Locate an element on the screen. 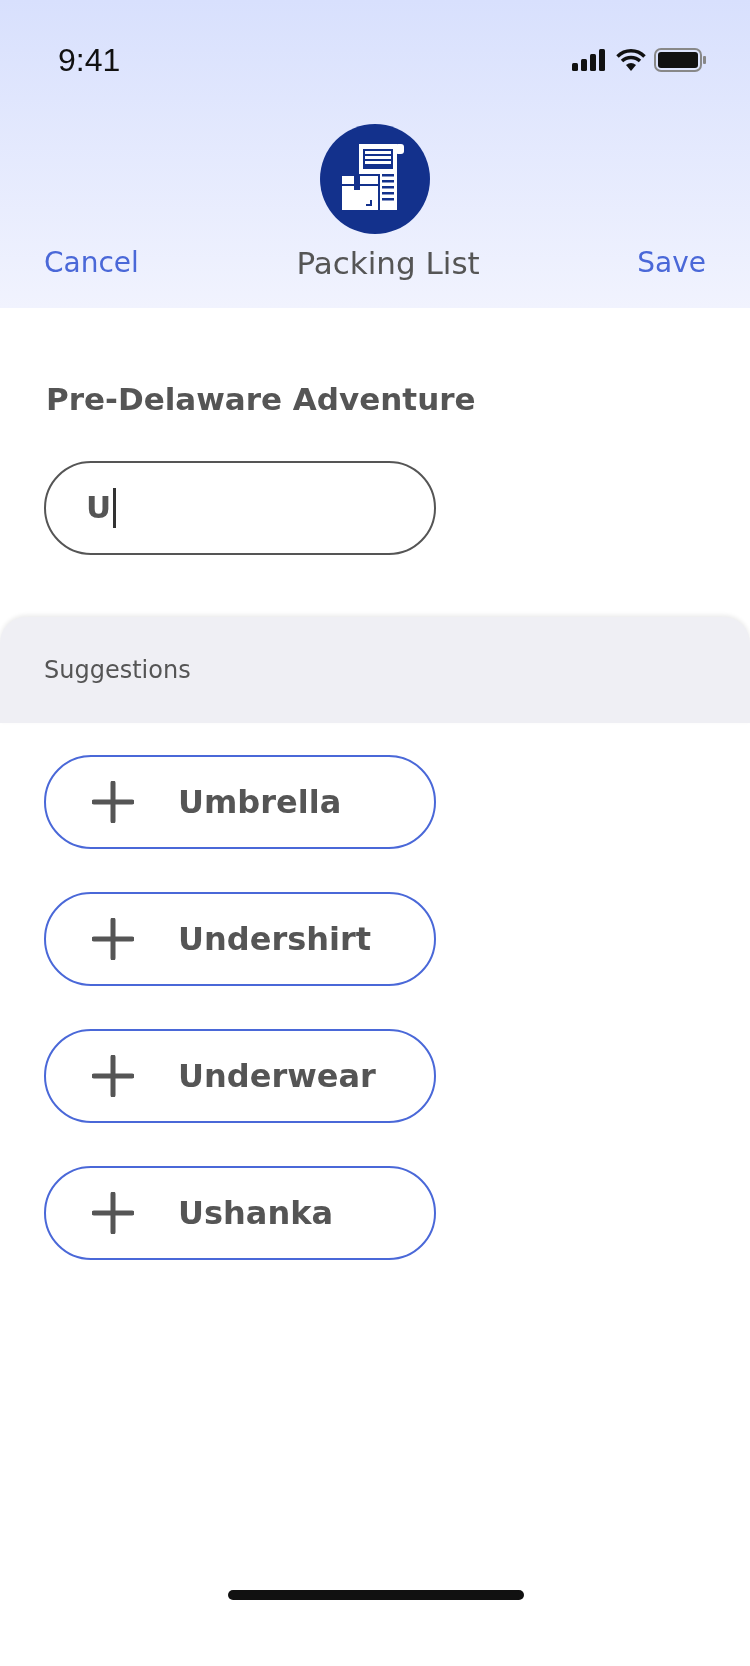 This screenshot has height=1666, width=750. wifi-icon is located at coordinates (631, 60).